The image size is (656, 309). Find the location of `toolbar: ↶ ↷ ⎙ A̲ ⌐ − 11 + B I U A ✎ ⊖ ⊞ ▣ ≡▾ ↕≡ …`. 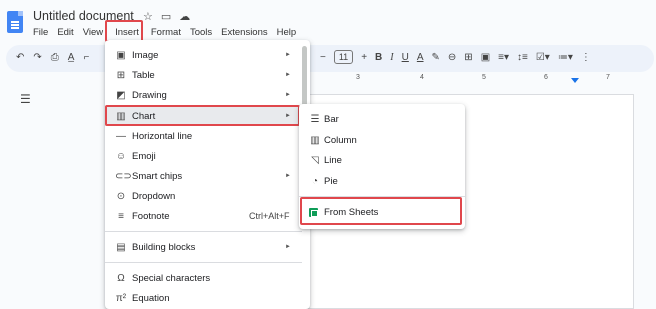

toolbar: ↶ ↷ ⎙ A̲ ⌐ − 11 + B I U A ✎ ⊖ ⊞ ▣ ≡▾ ↕≡ … is located at coordinates (330, 58).